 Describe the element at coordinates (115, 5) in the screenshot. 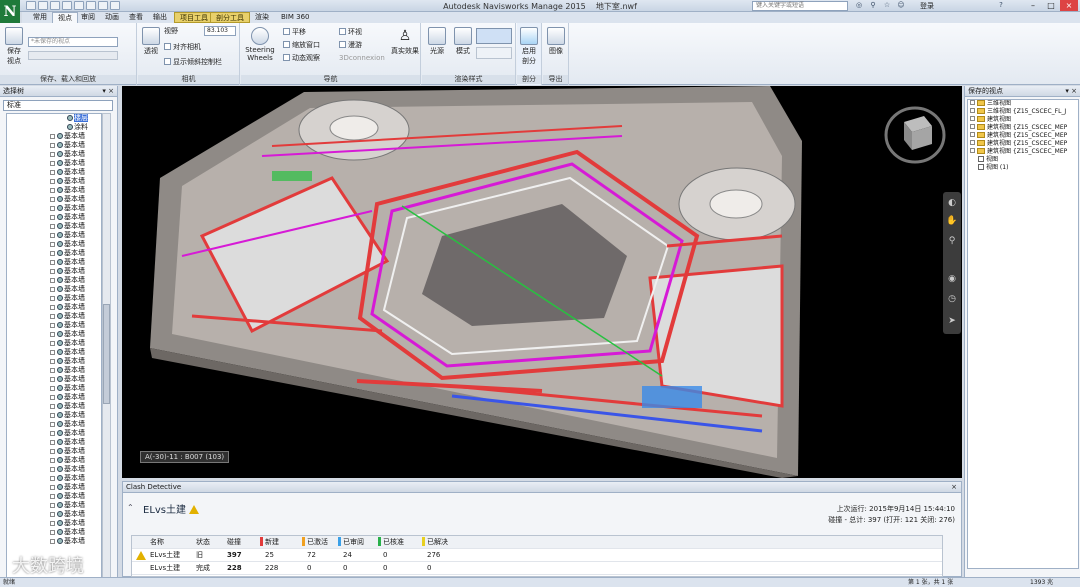

I see `select-icon` at that location.